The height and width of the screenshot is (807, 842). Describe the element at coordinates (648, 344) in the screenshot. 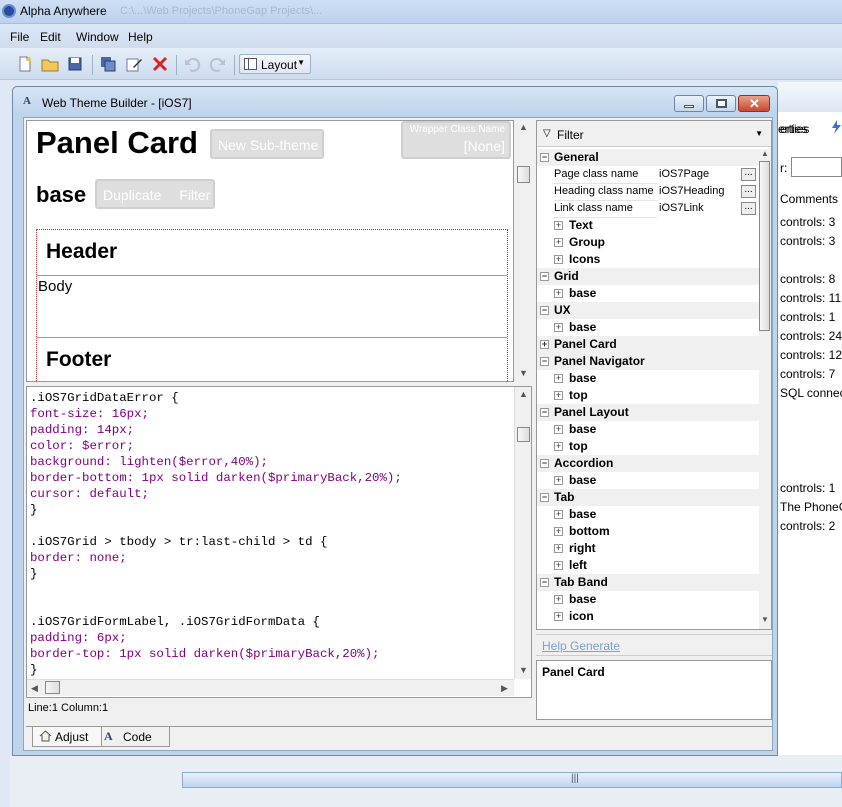

I see `tree-category: + Panel Card` at that location.